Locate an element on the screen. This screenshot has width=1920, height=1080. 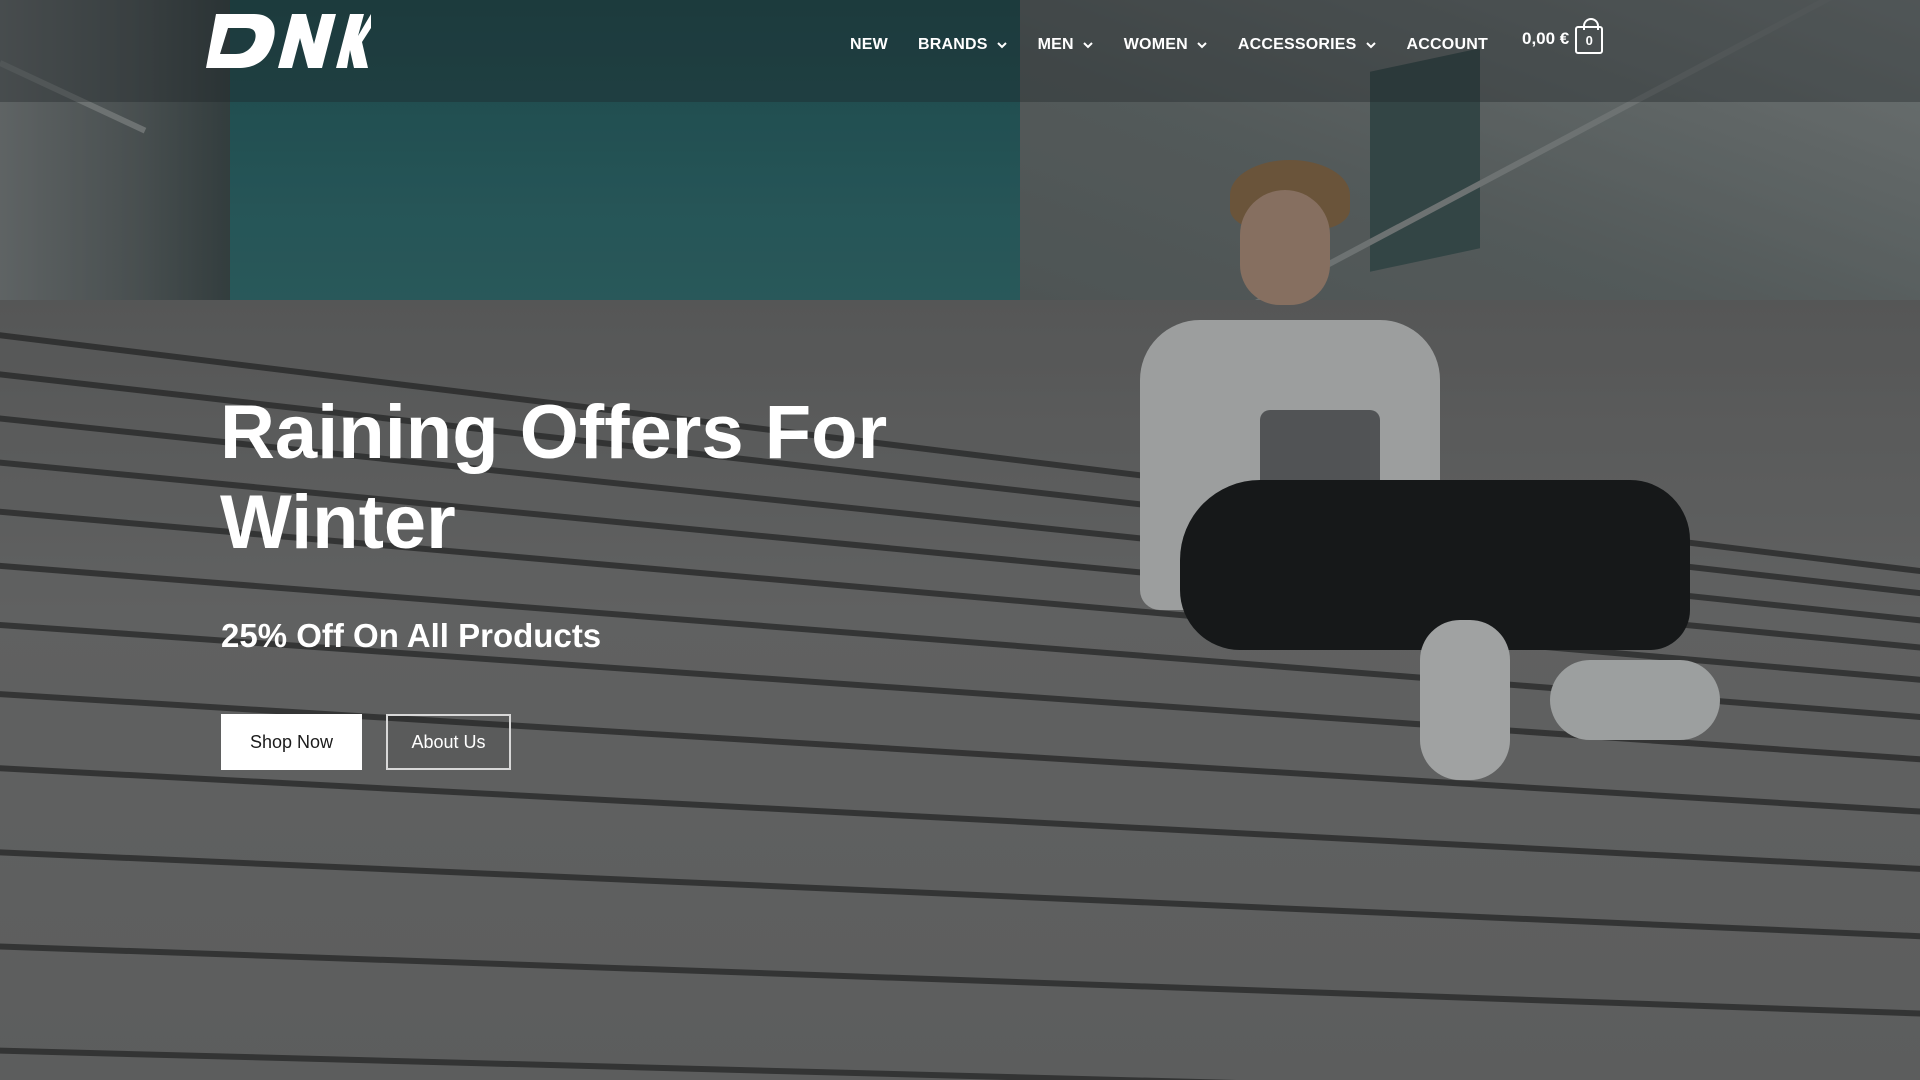
nav-item-label: NEW is located at coordinates (869, 44).